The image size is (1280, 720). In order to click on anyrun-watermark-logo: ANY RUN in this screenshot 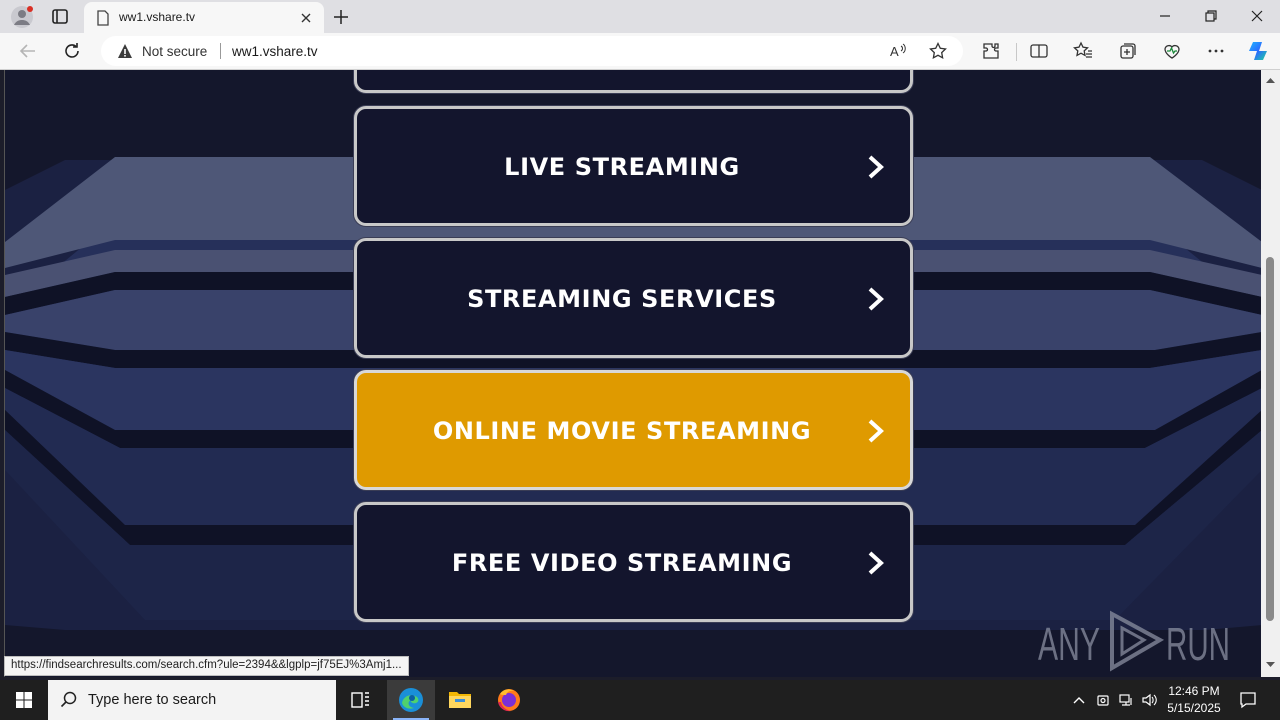, I will do `click(1134, 641)`.